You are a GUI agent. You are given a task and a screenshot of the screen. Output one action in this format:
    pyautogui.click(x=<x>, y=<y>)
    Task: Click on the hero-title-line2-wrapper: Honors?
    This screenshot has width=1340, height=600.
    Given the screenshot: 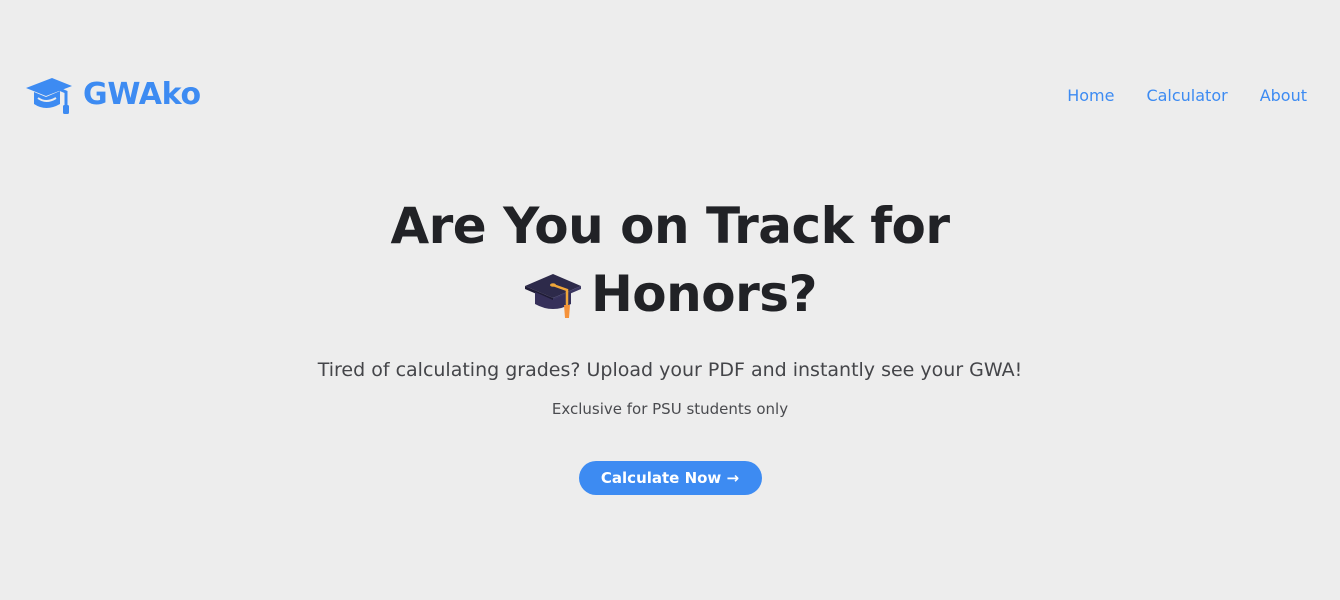 What is the action you would take?
    pyautogui.click(x=670, y=294)
    